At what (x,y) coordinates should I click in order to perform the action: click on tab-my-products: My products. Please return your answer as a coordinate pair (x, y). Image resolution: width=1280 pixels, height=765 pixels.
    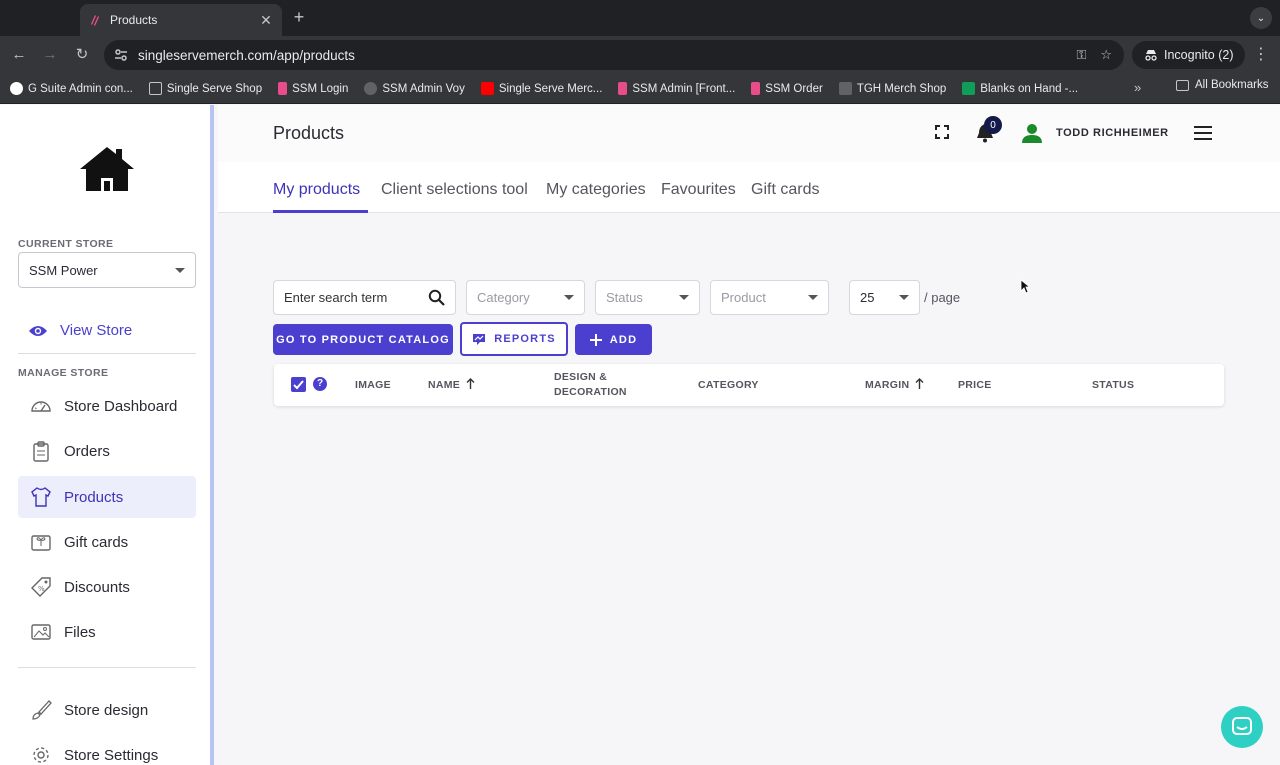
    Looking at the image, I should click on (316, 190).